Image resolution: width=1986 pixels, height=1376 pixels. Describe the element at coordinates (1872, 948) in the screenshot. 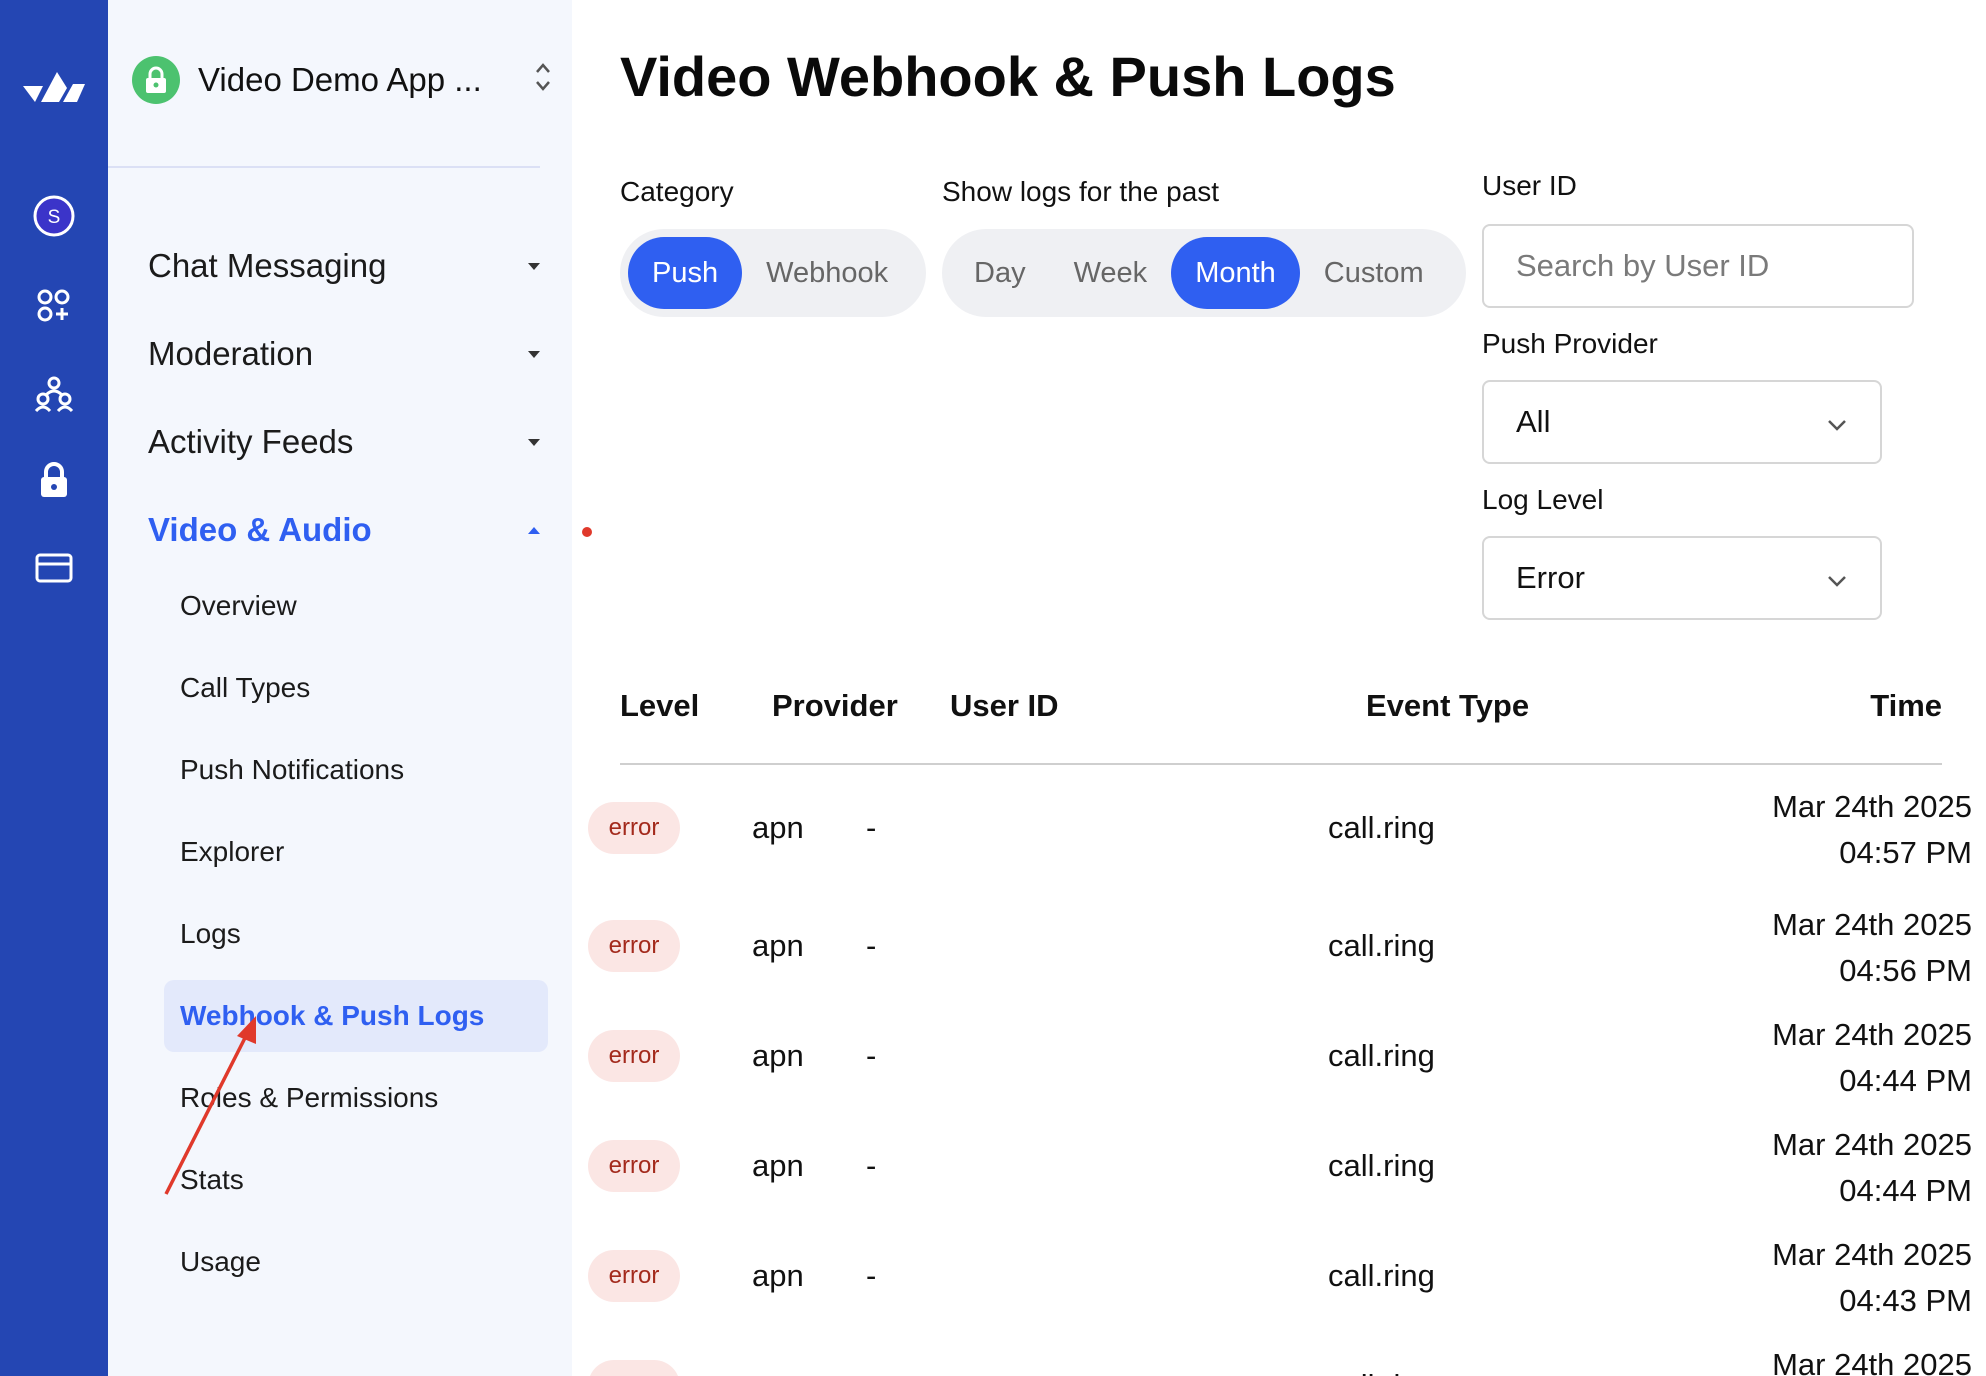

I see `time-cell: Mar 24th 2025 04:56 PM` at that location.